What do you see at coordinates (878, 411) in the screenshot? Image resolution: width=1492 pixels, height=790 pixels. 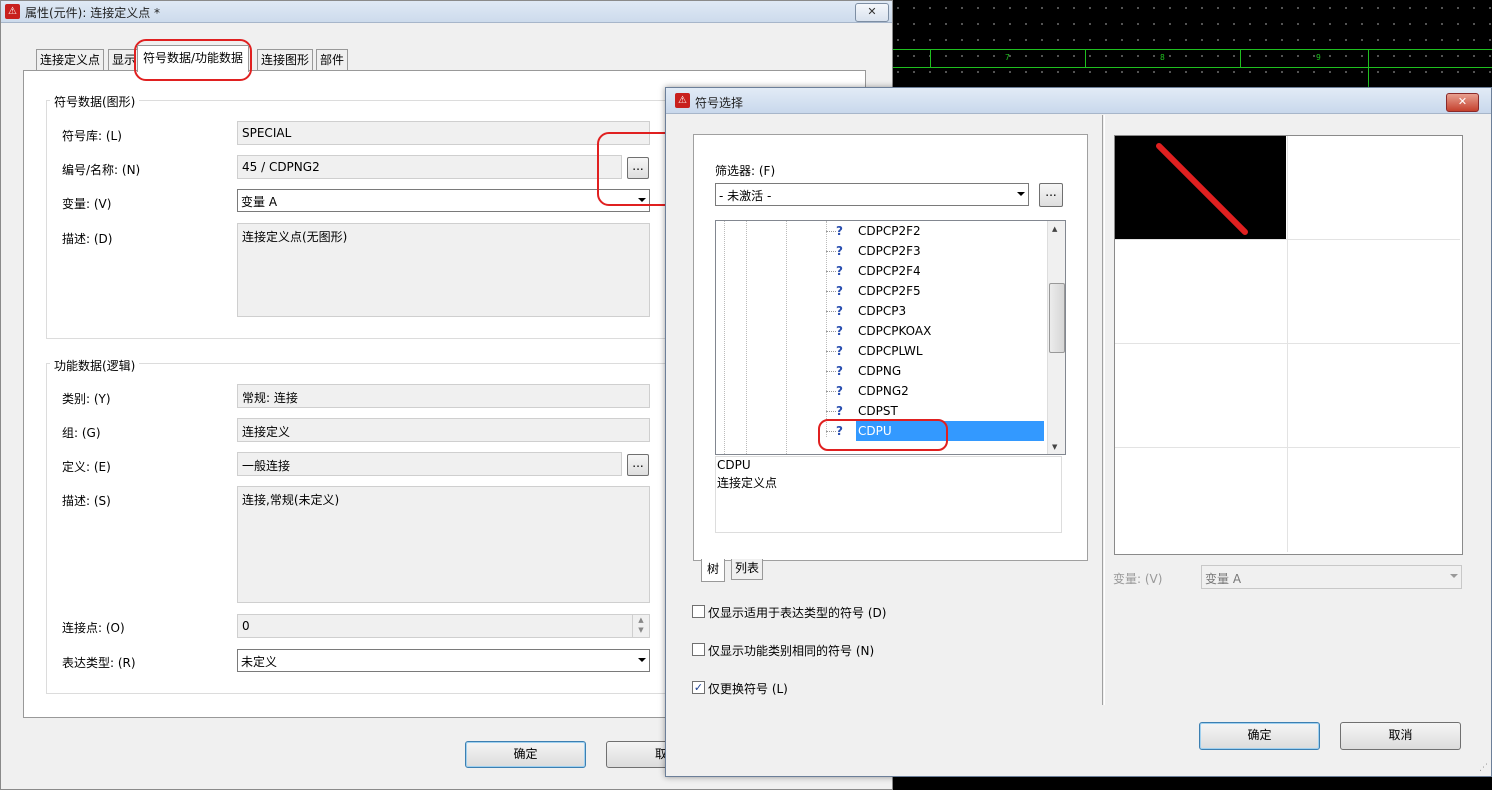 I see `tree-item-label: CDPST` at bounding box center [878, 411].